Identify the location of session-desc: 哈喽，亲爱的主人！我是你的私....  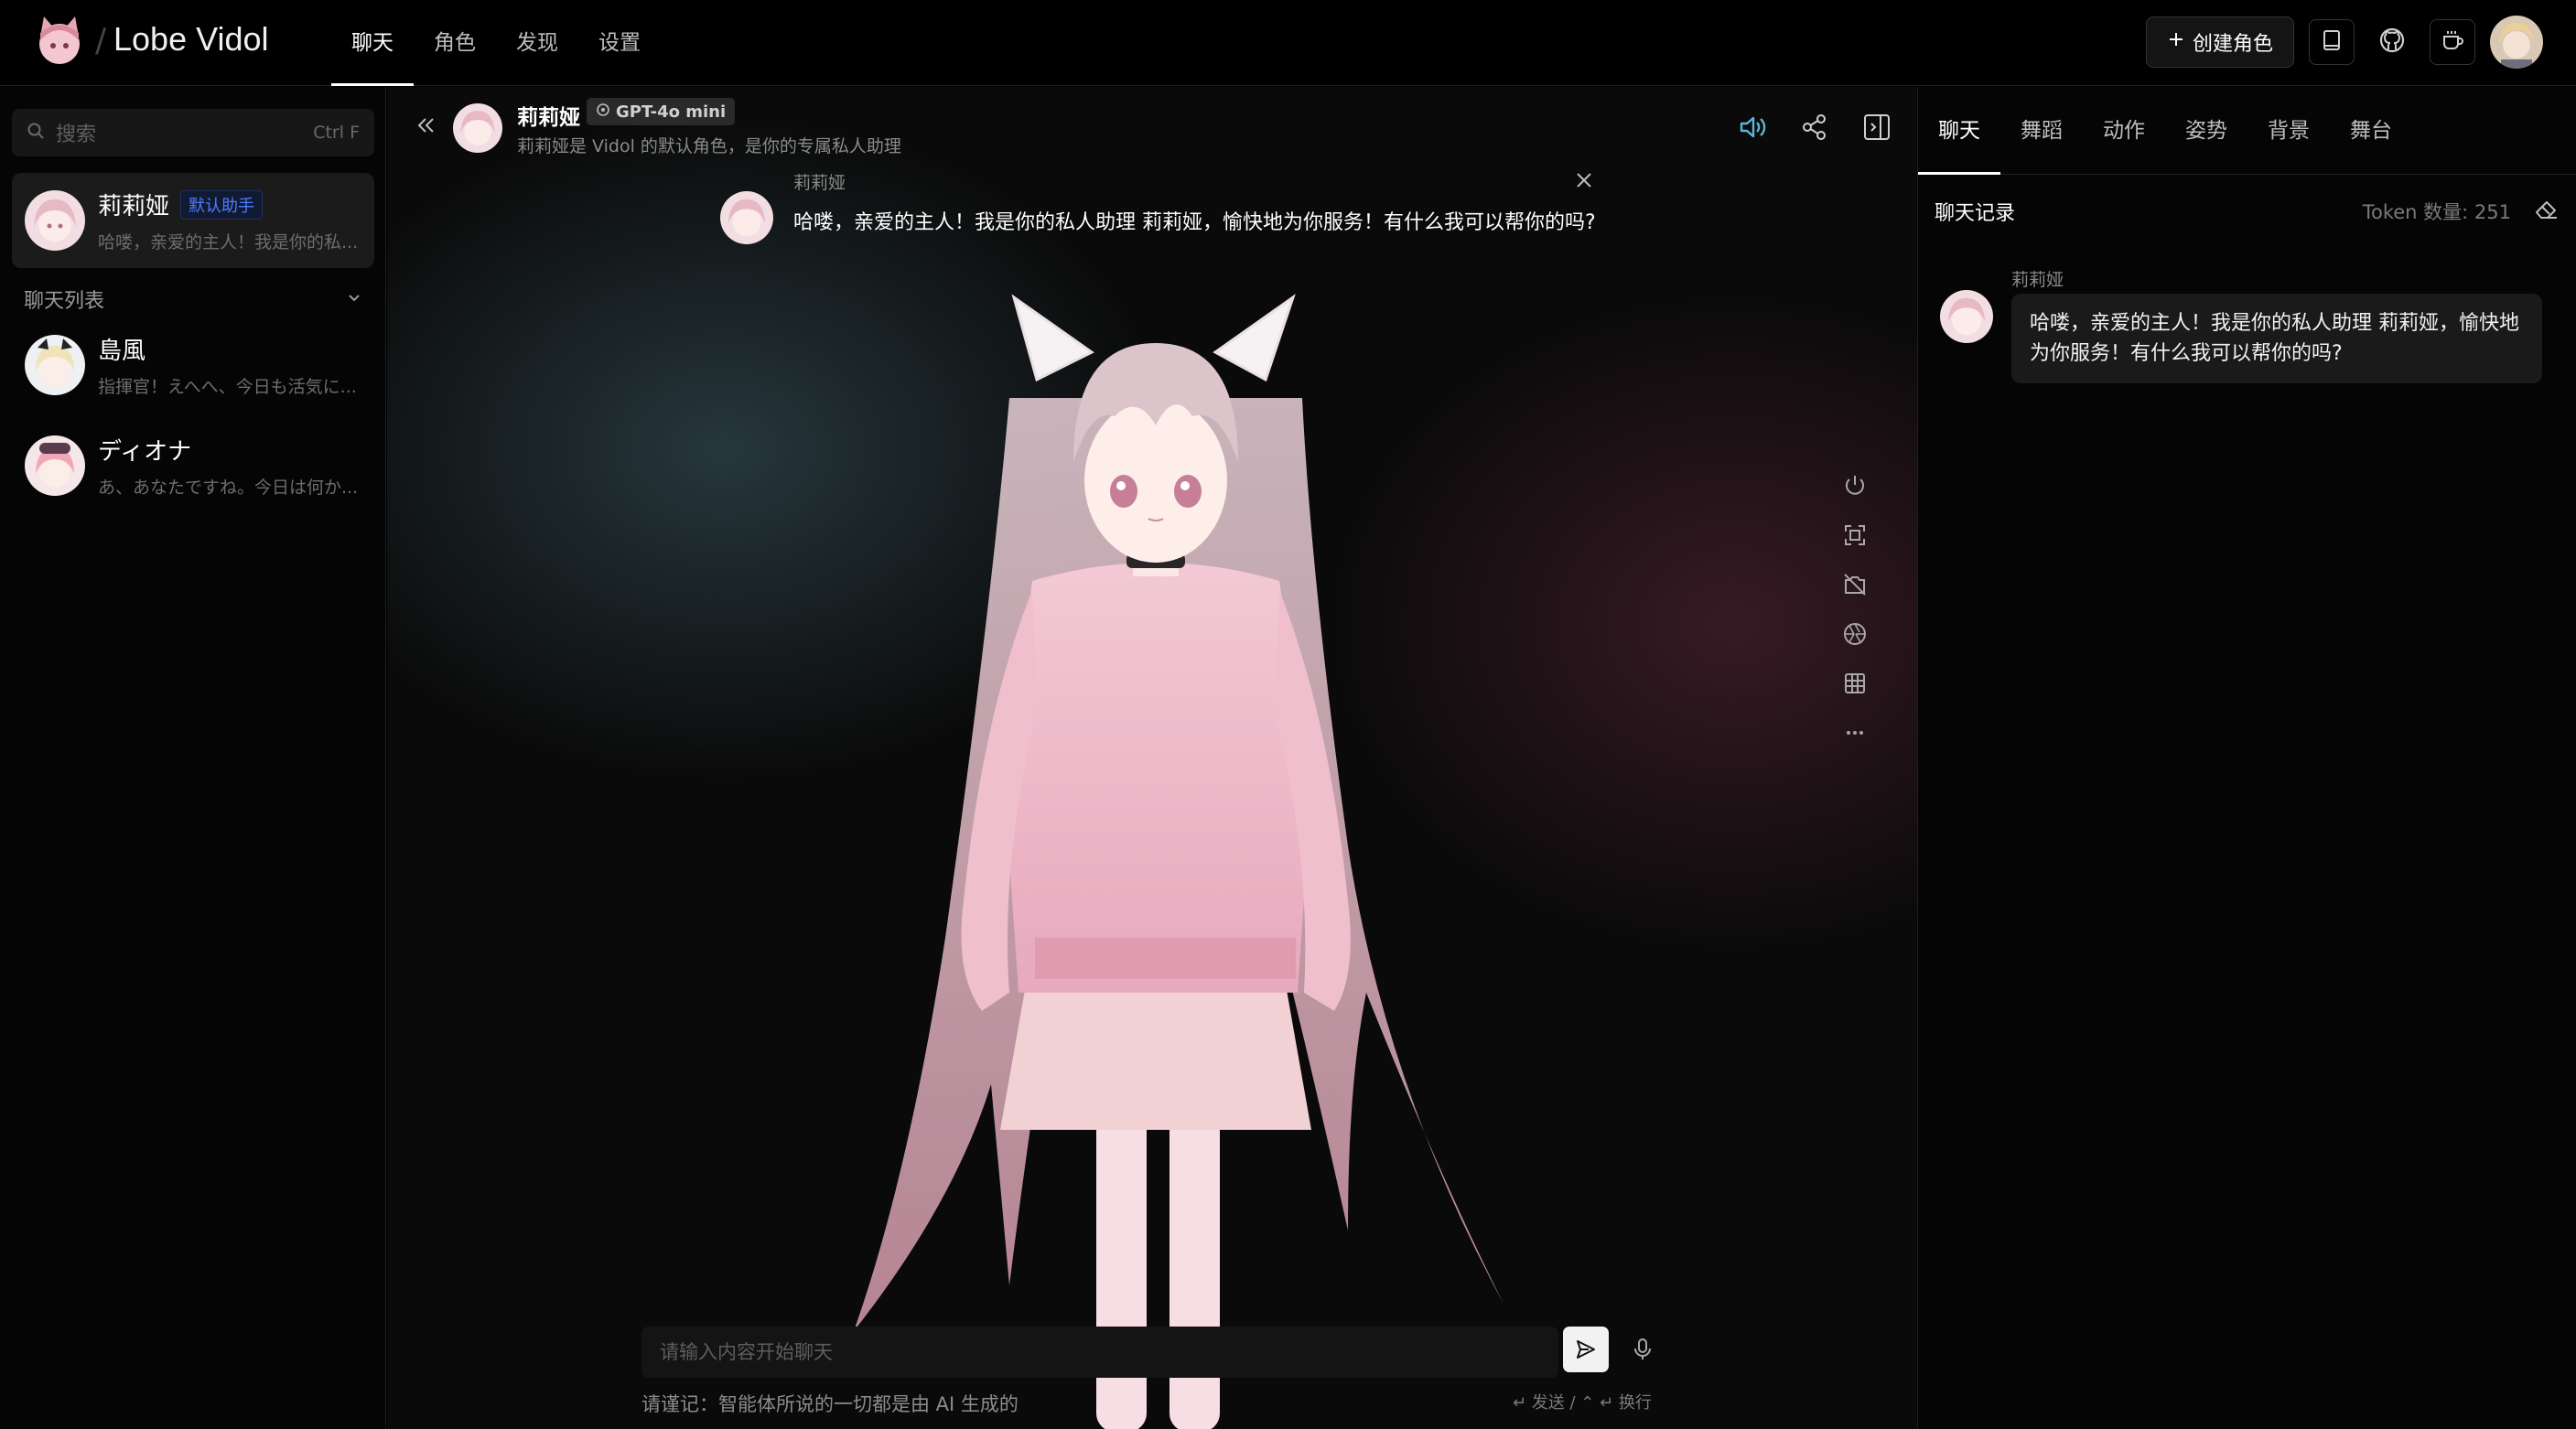
(228, 242).